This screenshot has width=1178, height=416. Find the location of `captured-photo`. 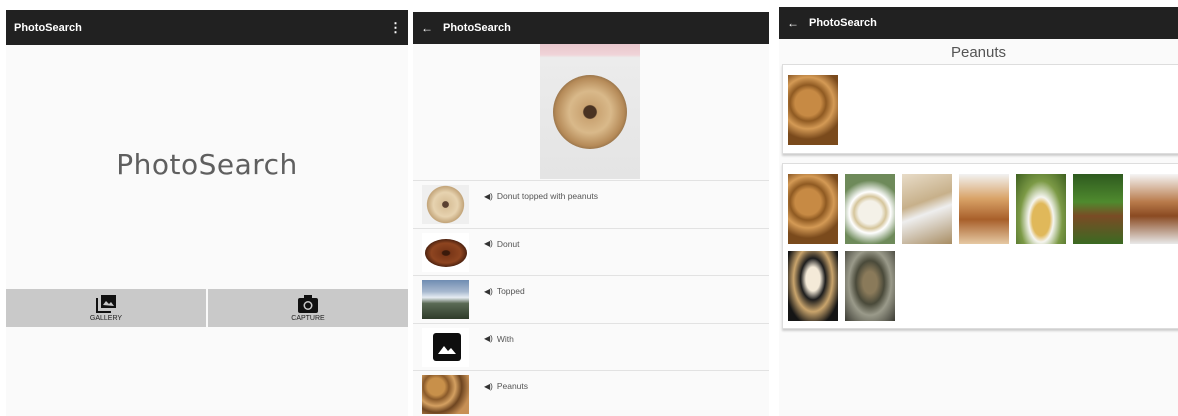

captured-photo is located at coordinates (590, 111).